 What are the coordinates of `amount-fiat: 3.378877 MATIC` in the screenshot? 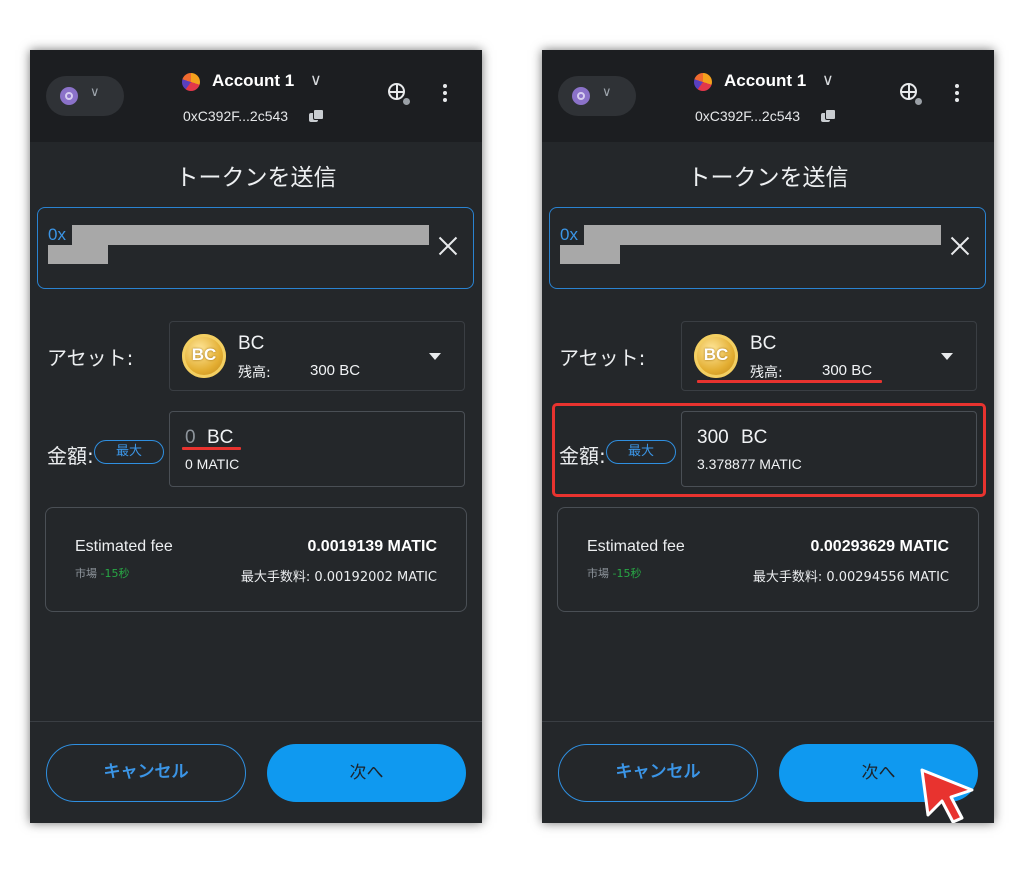 It's located at (749, 464).